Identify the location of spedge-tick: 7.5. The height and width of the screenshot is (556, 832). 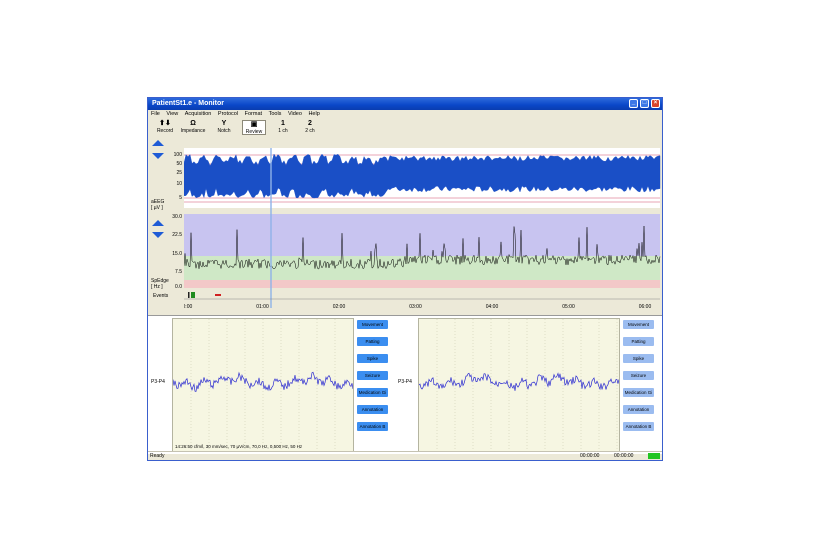
(178, 272).